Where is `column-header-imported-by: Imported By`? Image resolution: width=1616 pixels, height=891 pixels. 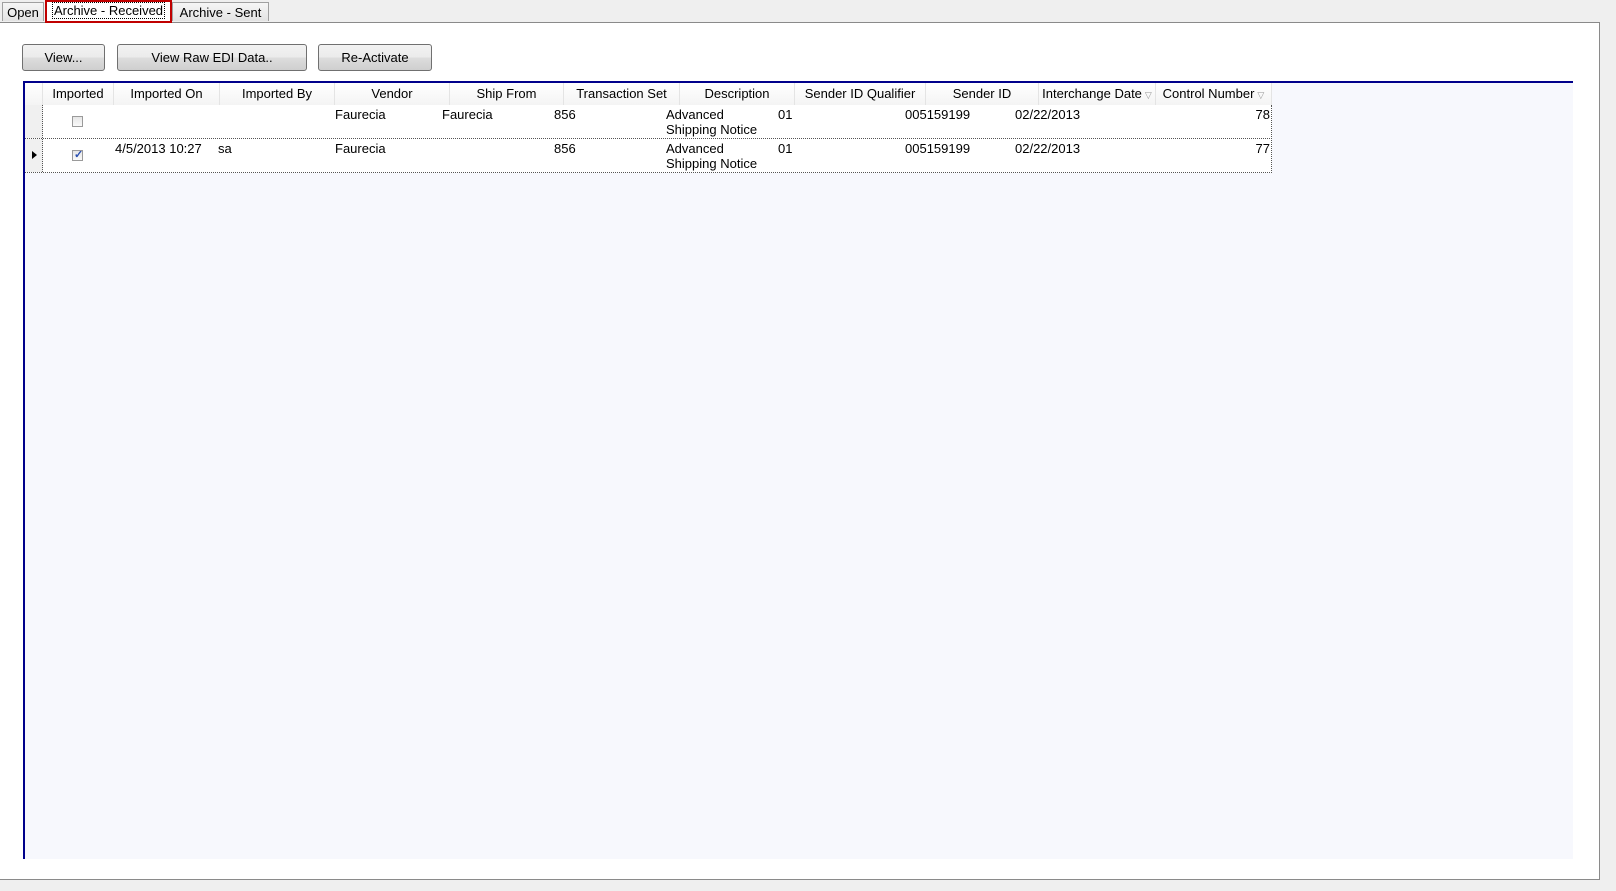
column-header-imported-by: Imported By is located at coordinates (277, 94).